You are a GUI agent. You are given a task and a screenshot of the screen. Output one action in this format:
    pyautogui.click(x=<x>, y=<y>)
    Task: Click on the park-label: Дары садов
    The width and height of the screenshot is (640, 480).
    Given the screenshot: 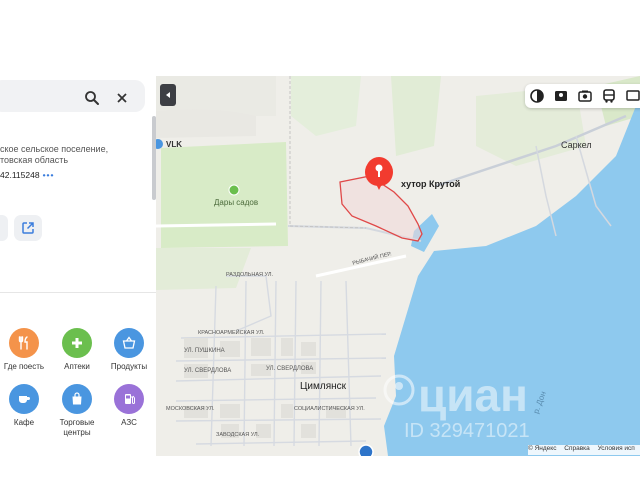 What is the action you would take?
    pyautogui.click(x=236, y=202)
    